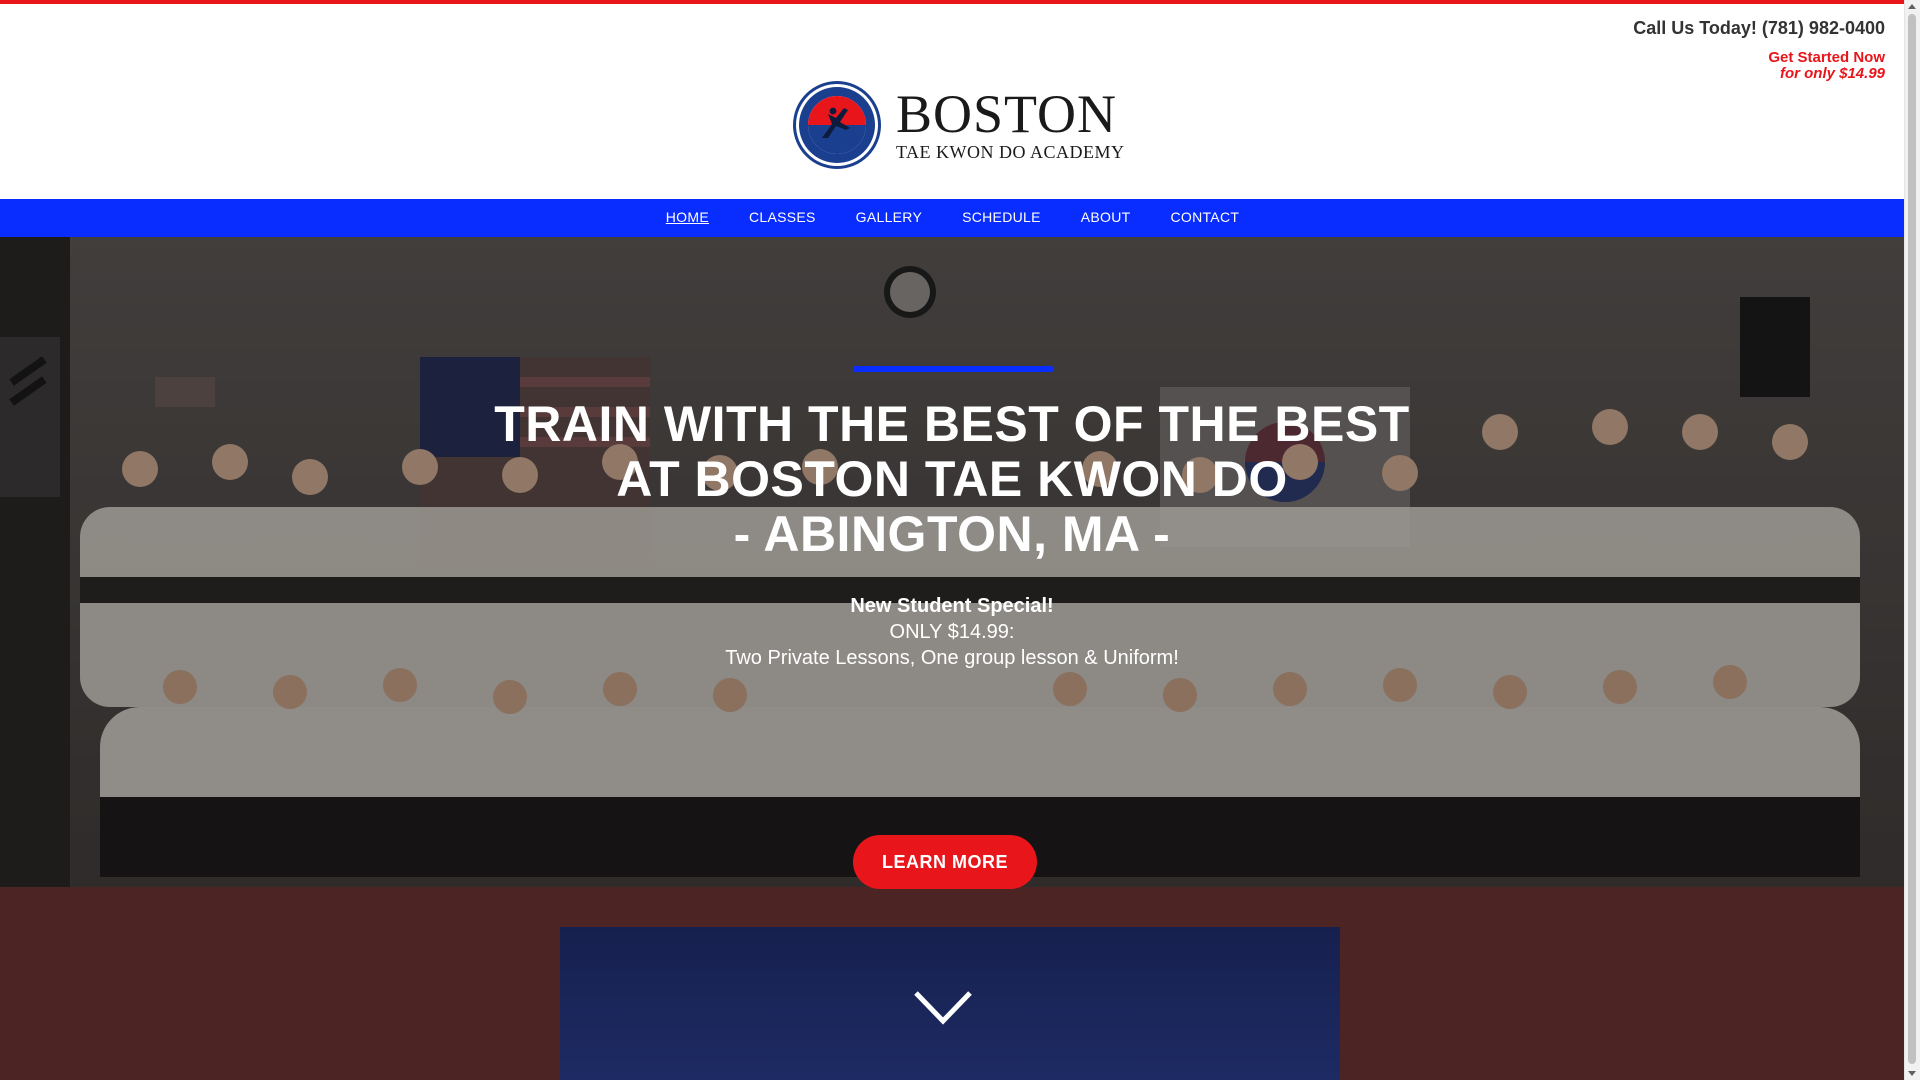 The image size is (1920, 1080). What do you see at coordinates (782, 217) in the screenshot?
I see `nav-item-classes: CLASSES` at bounding box center [782, 217].